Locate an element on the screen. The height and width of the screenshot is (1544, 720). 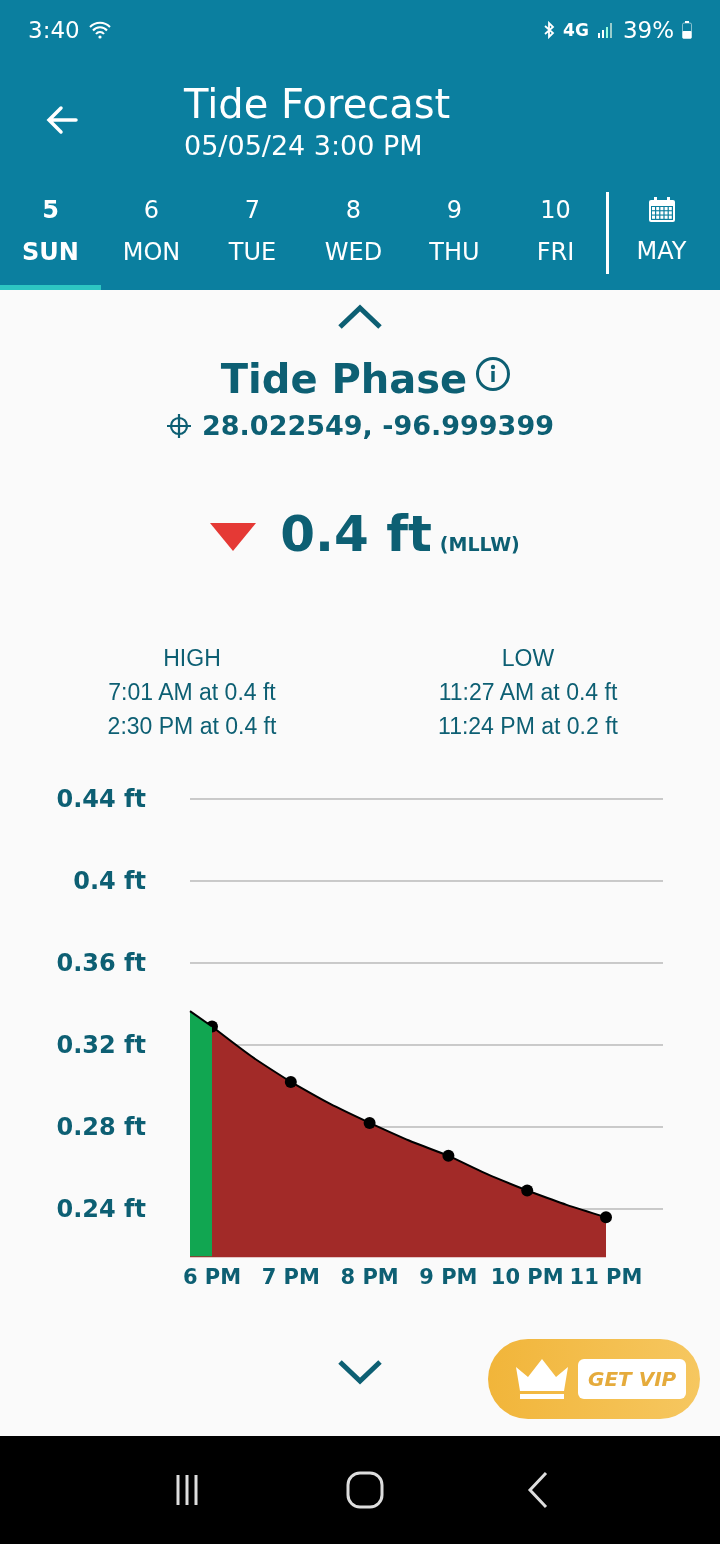
x-axis-label: 7 PM is located at coordinates (290, 1277).